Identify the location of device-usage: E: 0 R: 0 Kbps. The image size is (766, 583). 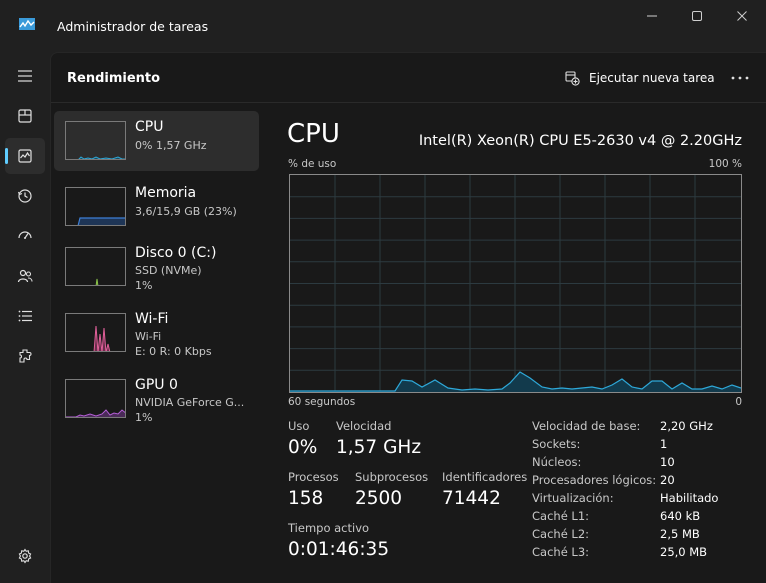
(173, 351).